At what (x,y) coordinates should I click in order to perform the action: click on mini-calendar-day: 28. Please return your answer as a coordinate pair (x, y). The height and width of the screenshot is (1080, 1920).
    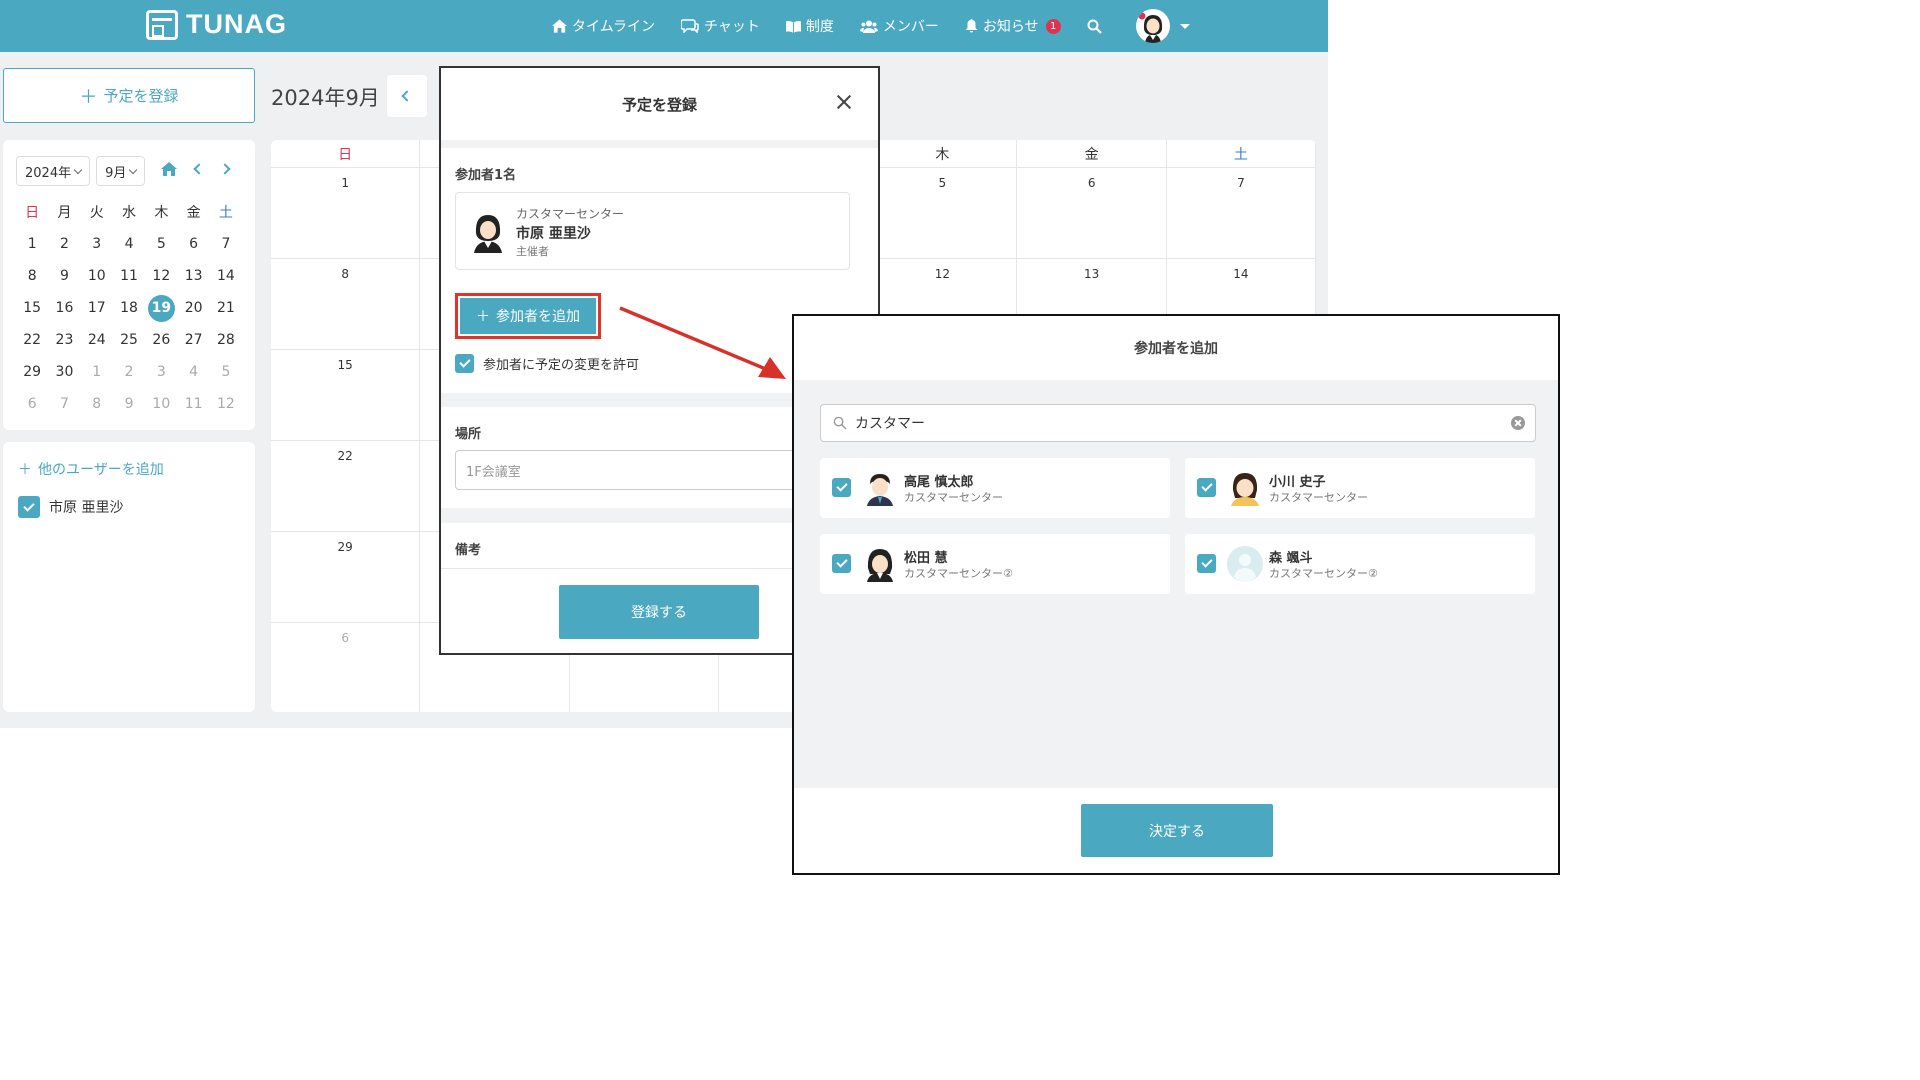
    Looking at the image, I should click on (226, 340).